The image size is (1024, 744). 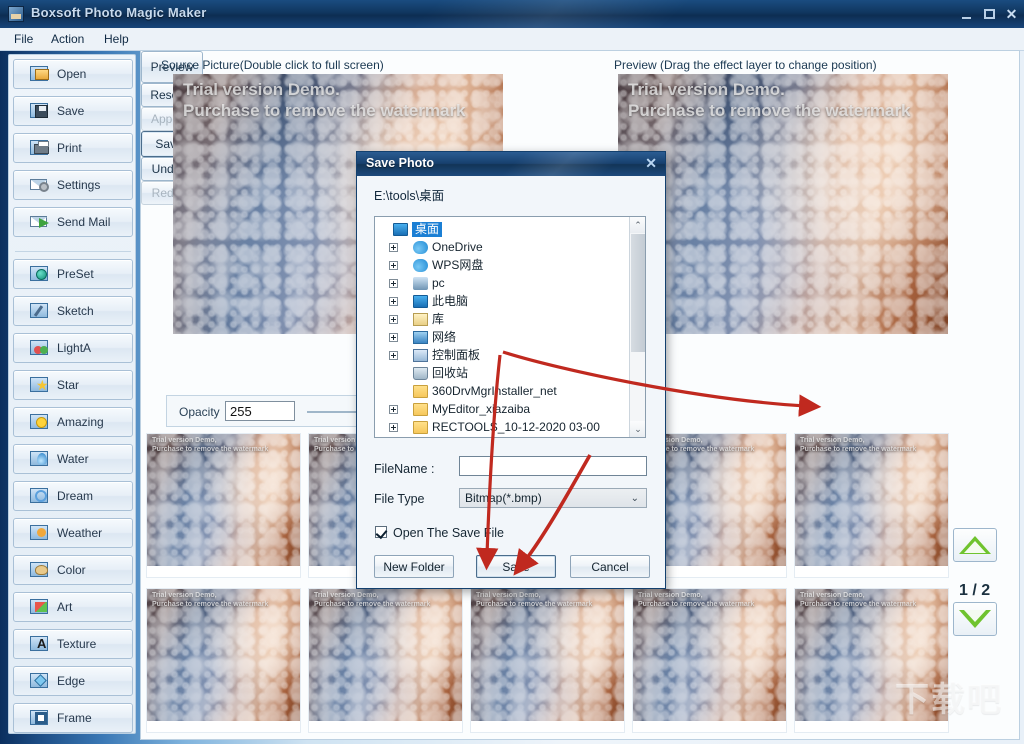 I want to click on tree-item-this-pc: 此电脑, so click(x=428, y=301).